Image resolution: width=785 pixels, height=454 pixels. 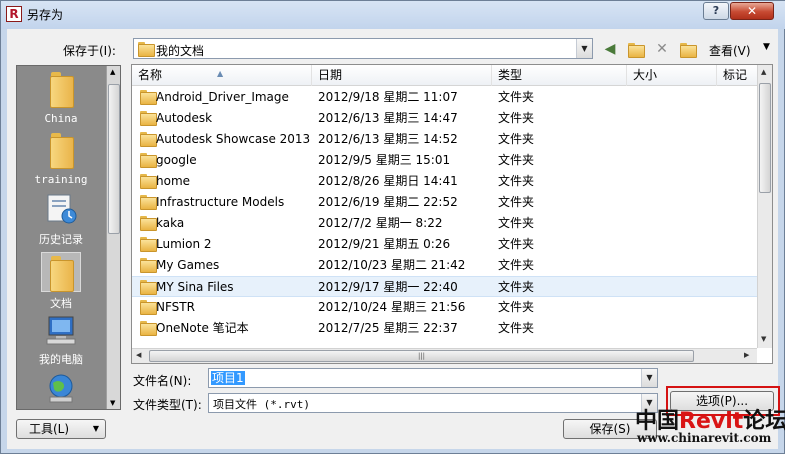 What do you see at coordinates (610, 49) in the screenshot?
I see `back-icon: ◀` at bounding box center [610, 49].